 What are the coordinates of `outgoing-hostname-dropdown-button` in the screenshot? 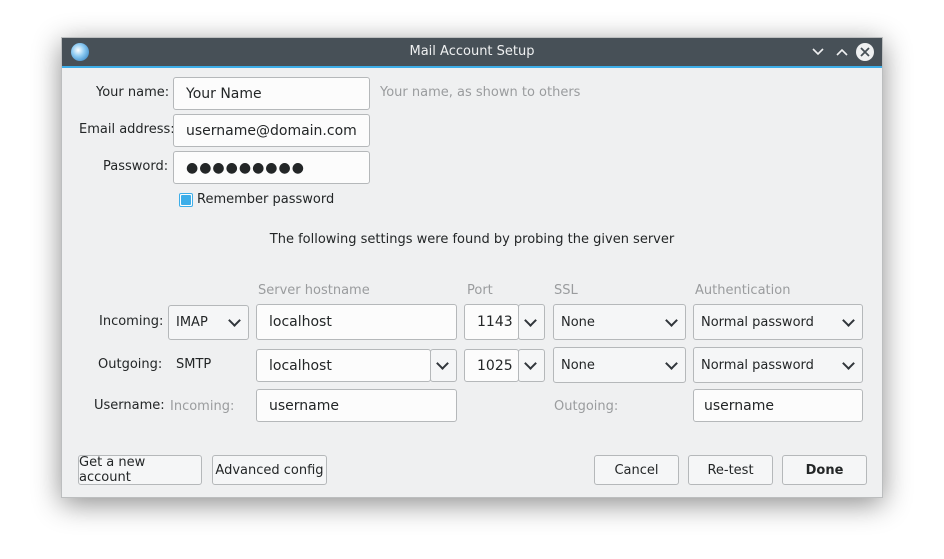 It's located at (443, 365).